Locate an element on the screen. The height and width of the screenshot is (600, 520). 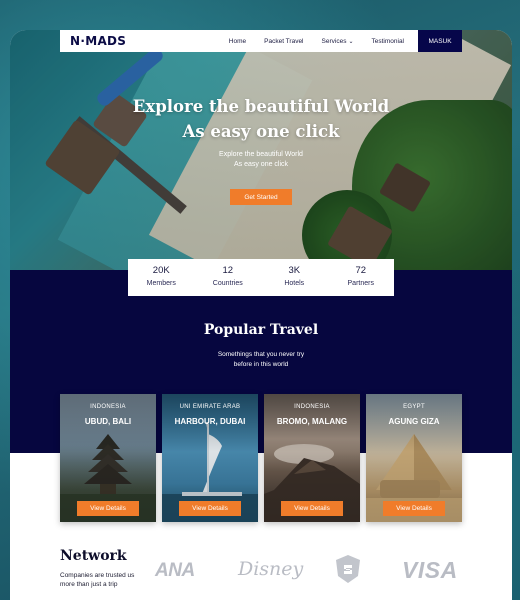
ana-logo: ANA is located at coordinates (175, 570).